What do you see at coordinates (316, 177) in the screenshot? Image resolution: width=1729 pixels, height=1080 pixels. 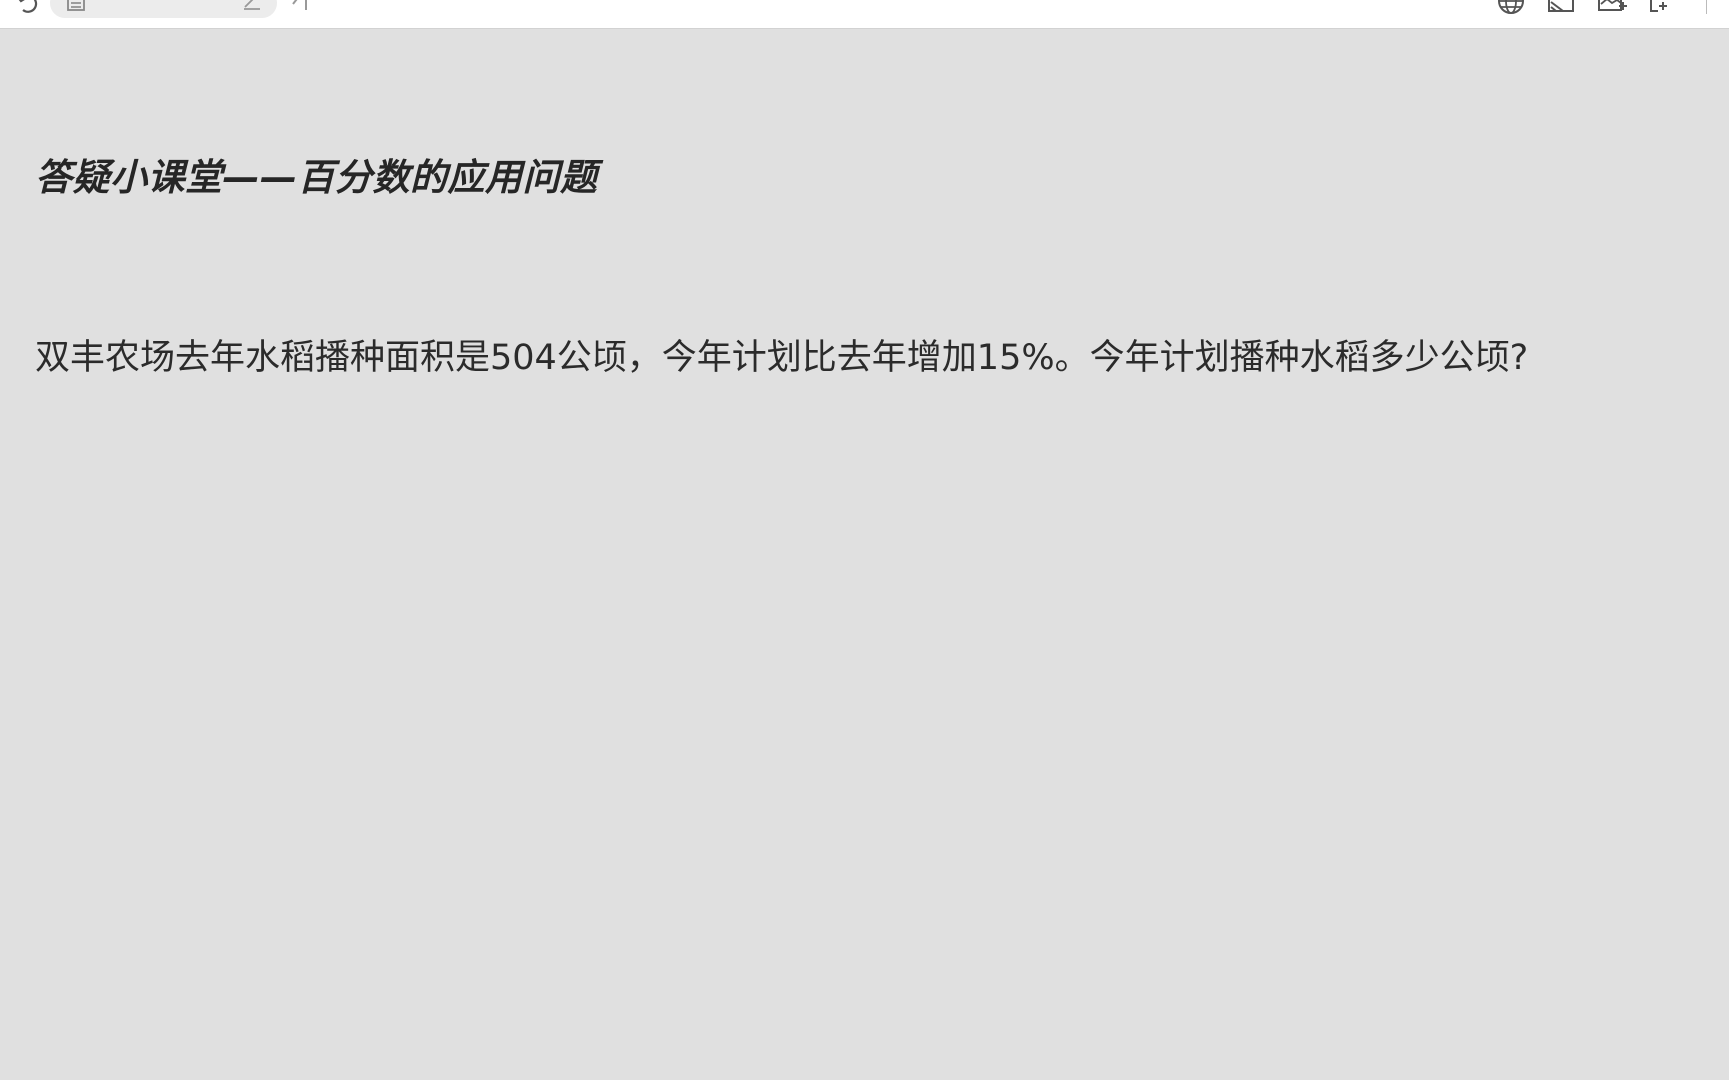 I see `document-title: 答疑小课堂——百分数的应用问题` at bounding box center [316, 177].